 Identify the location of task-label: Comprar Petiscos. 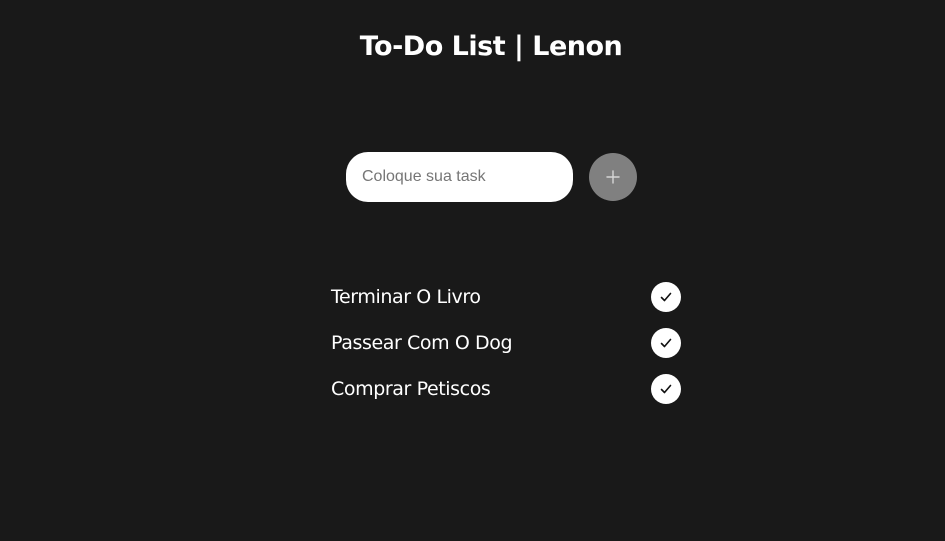
(411, 389).